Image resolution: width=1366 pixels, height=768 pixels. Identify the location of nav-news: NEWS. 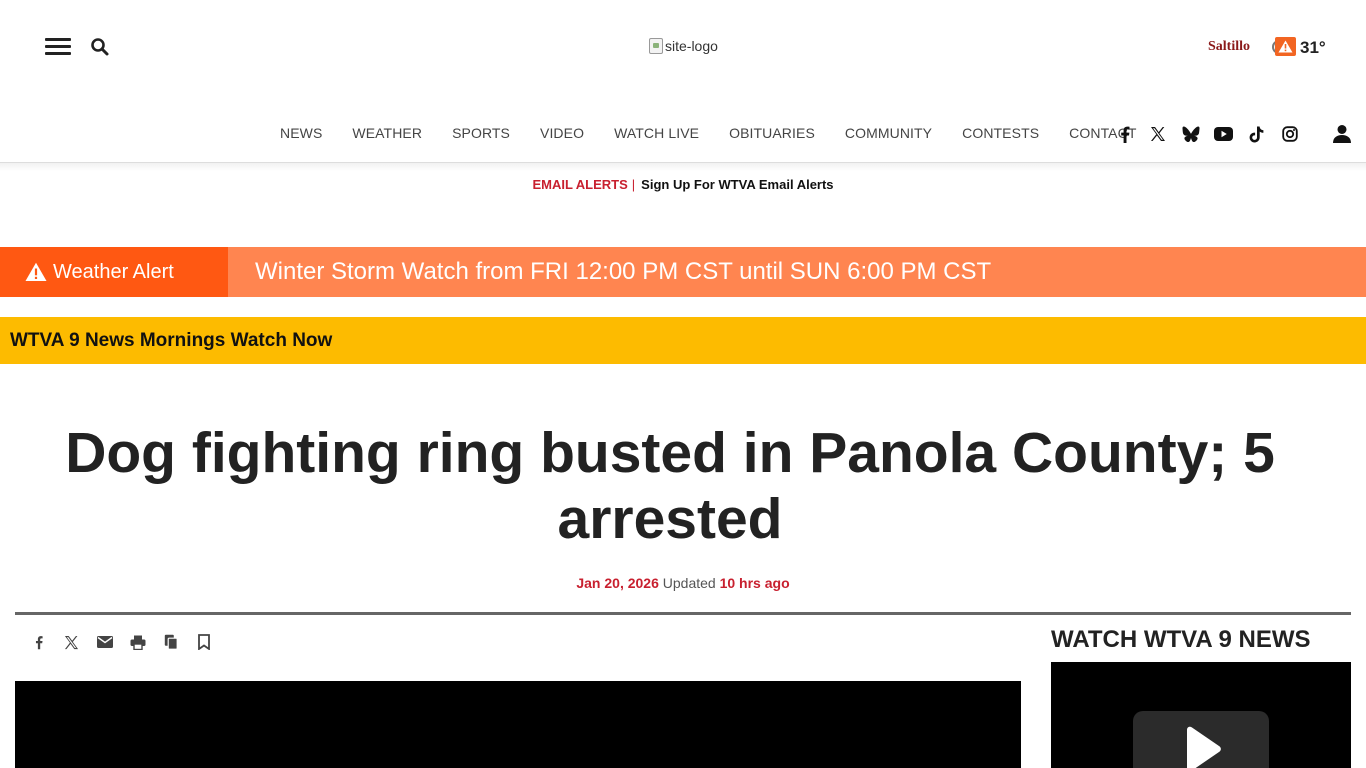
(301, 133).